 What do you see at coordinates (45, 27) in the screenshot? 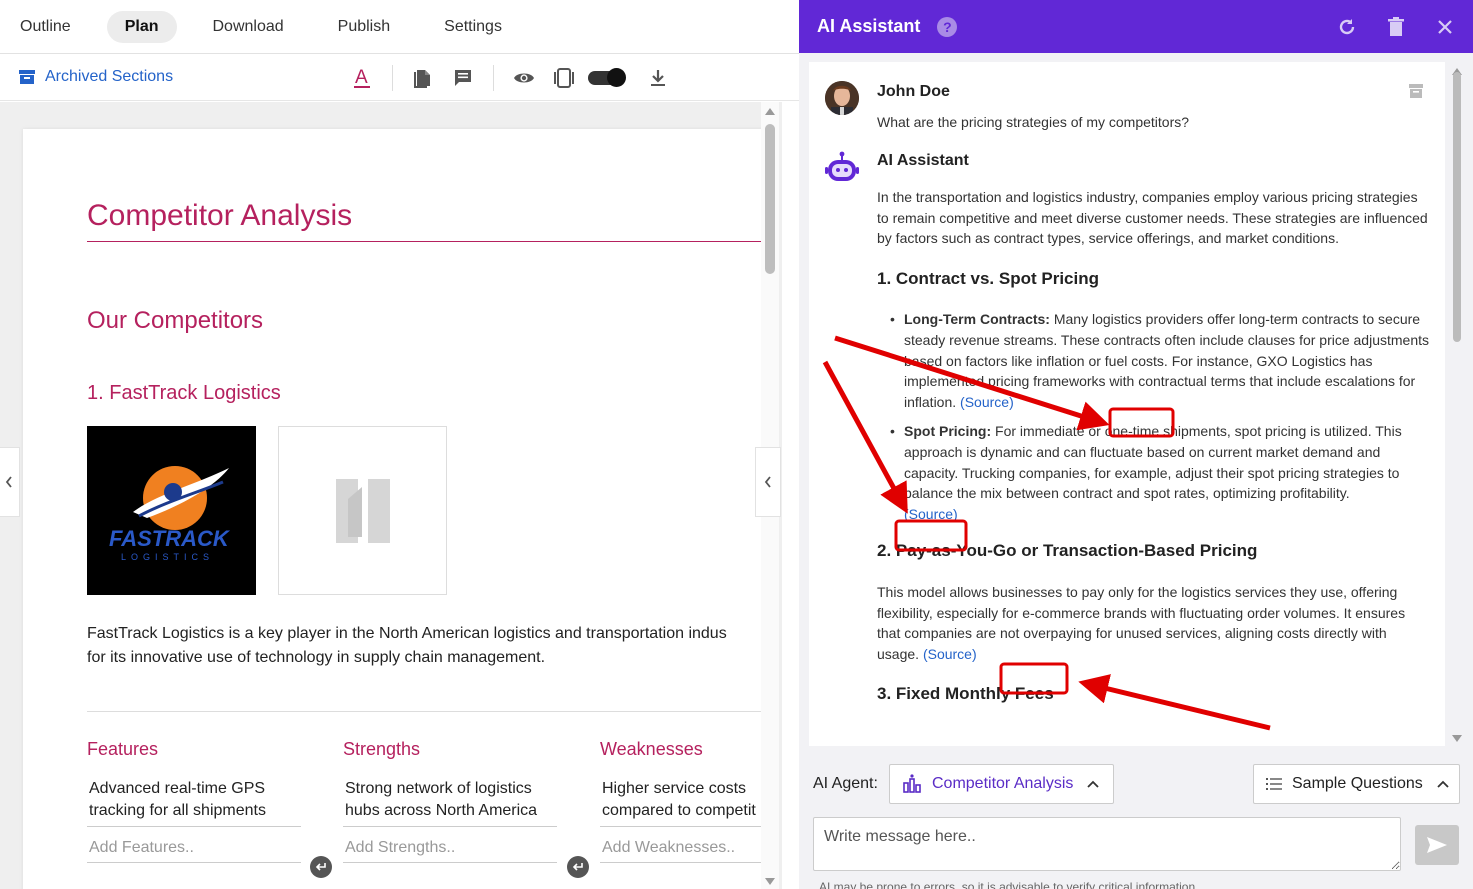
I see `tab-outline: Outline` at bounding box center [45, 27].